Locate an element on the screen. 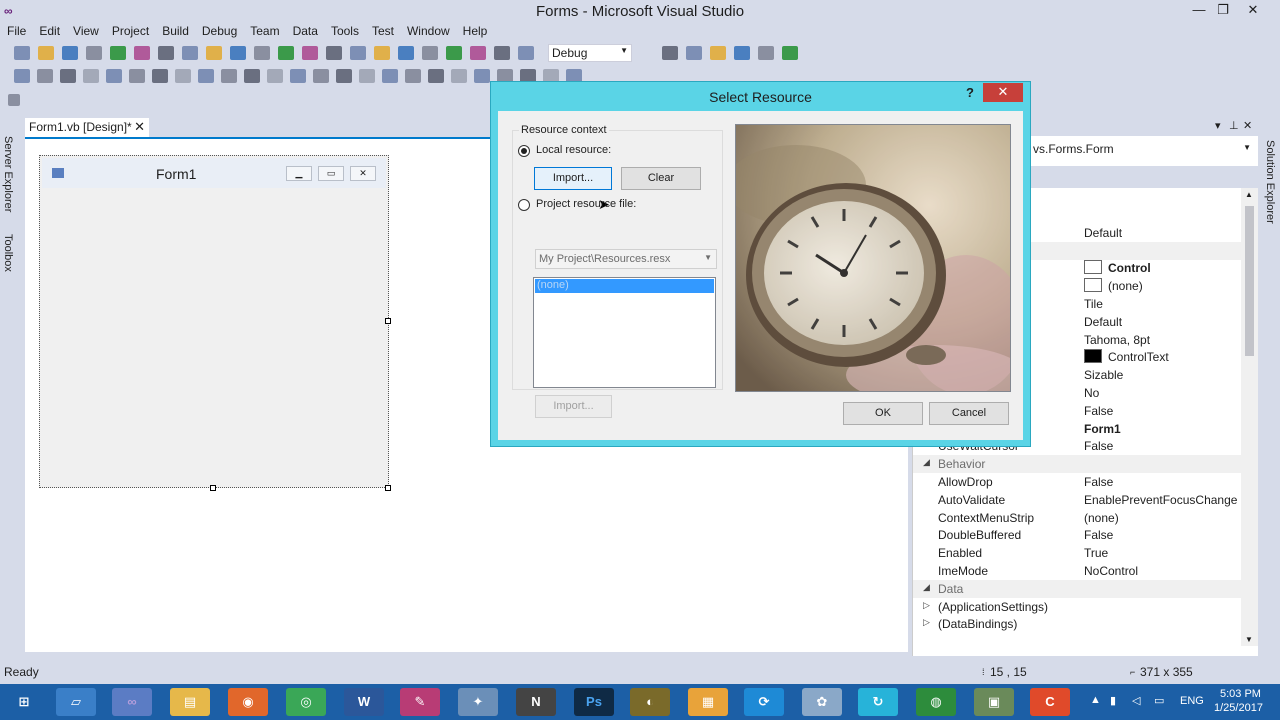 The width and height of the screenshot is (1280, 720). scroll-up-icon: ▲ is located at coordinates (1249, 194).